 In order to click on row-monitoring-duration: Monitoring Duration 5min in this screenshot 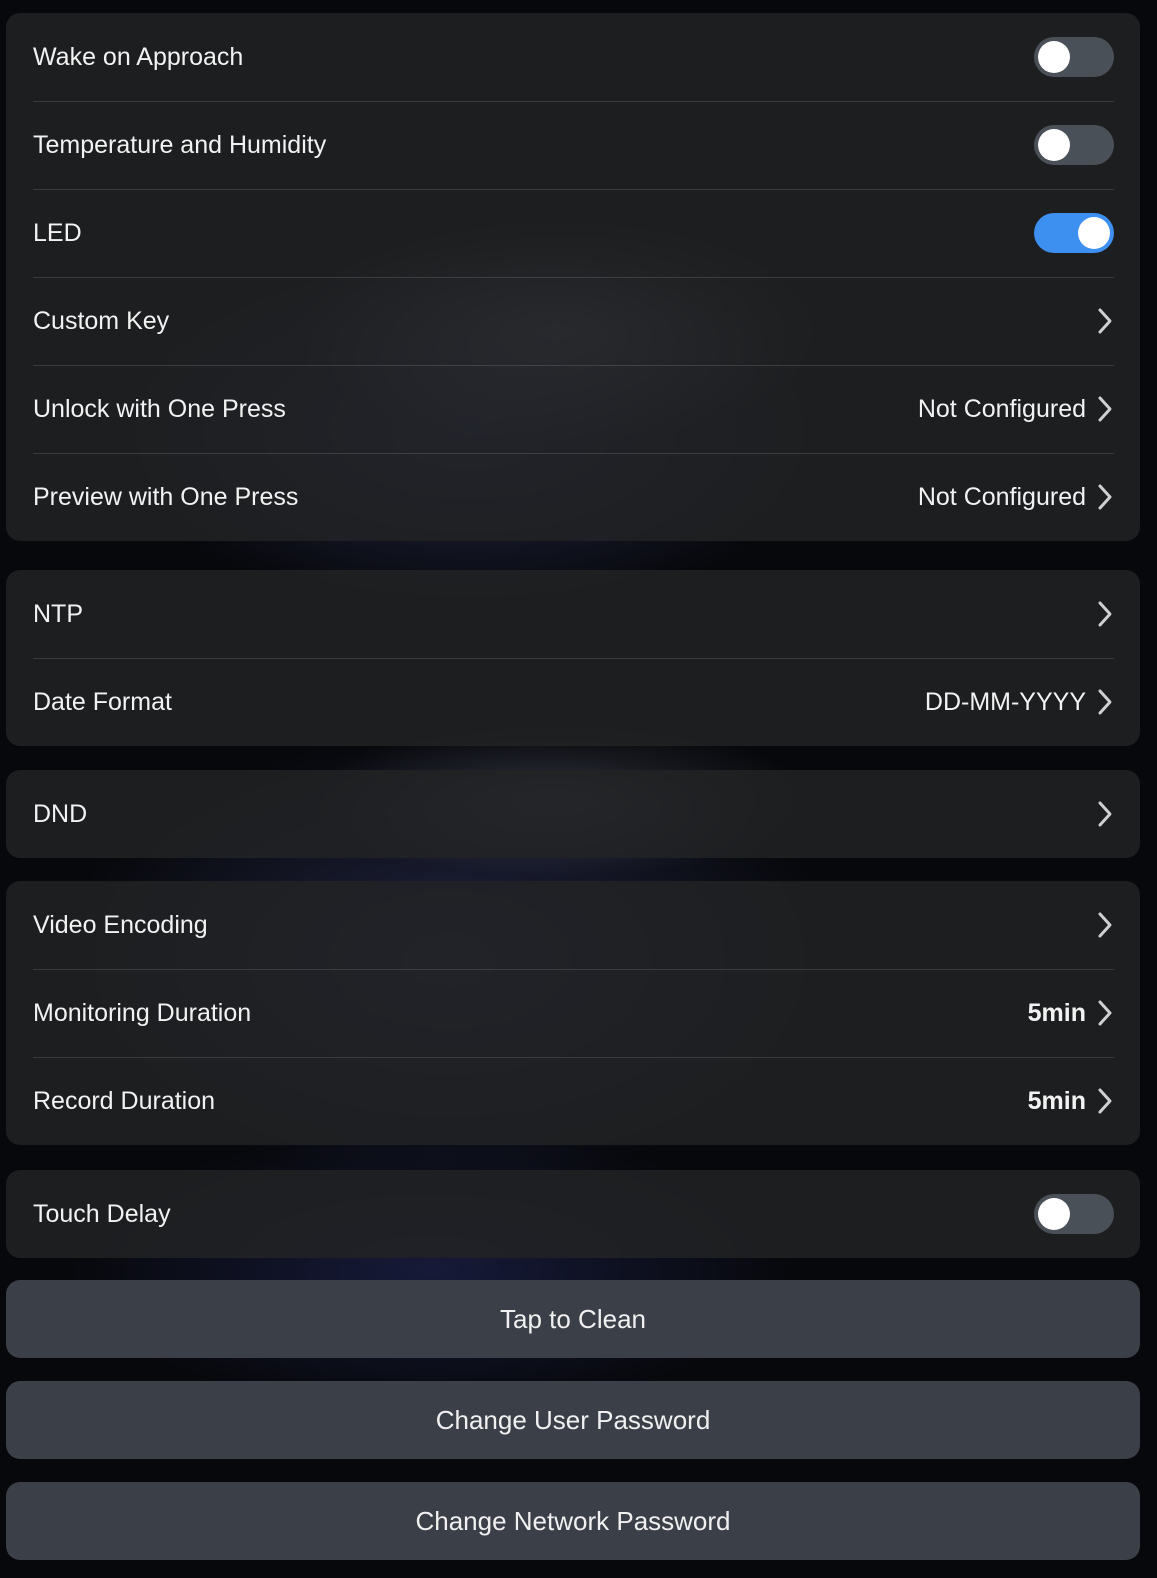, I will do `click(573, 1013)`.